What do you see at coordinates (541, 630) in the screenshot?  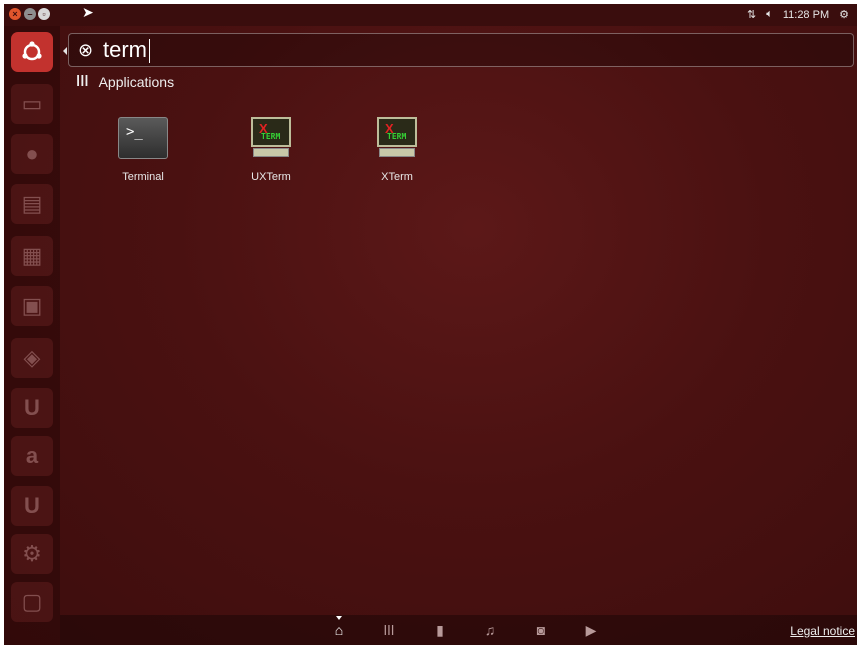 I see `photos-lens-icon: ◙` at bounding box center [541, 630].